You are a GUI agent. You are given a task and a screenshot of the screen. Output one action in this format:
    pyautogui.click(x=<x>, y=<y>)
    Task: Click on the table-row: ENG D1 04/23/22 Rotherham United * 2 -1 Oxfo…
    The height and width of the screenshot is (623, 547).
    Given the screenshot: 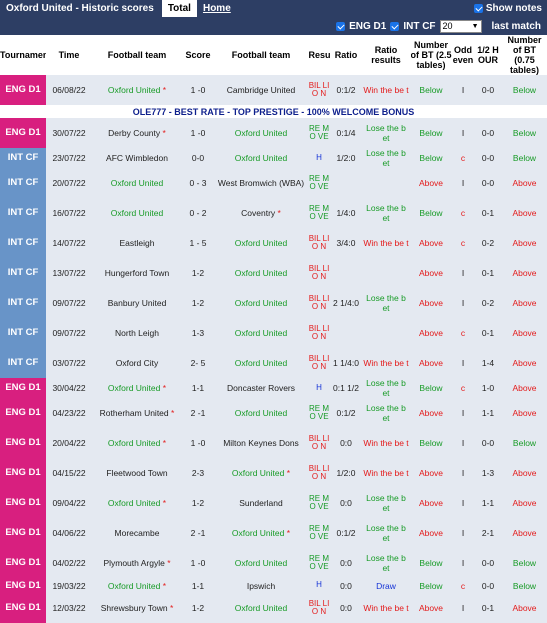 What is the action you would take?
    pyautogui.click(x=273, y=413)
    